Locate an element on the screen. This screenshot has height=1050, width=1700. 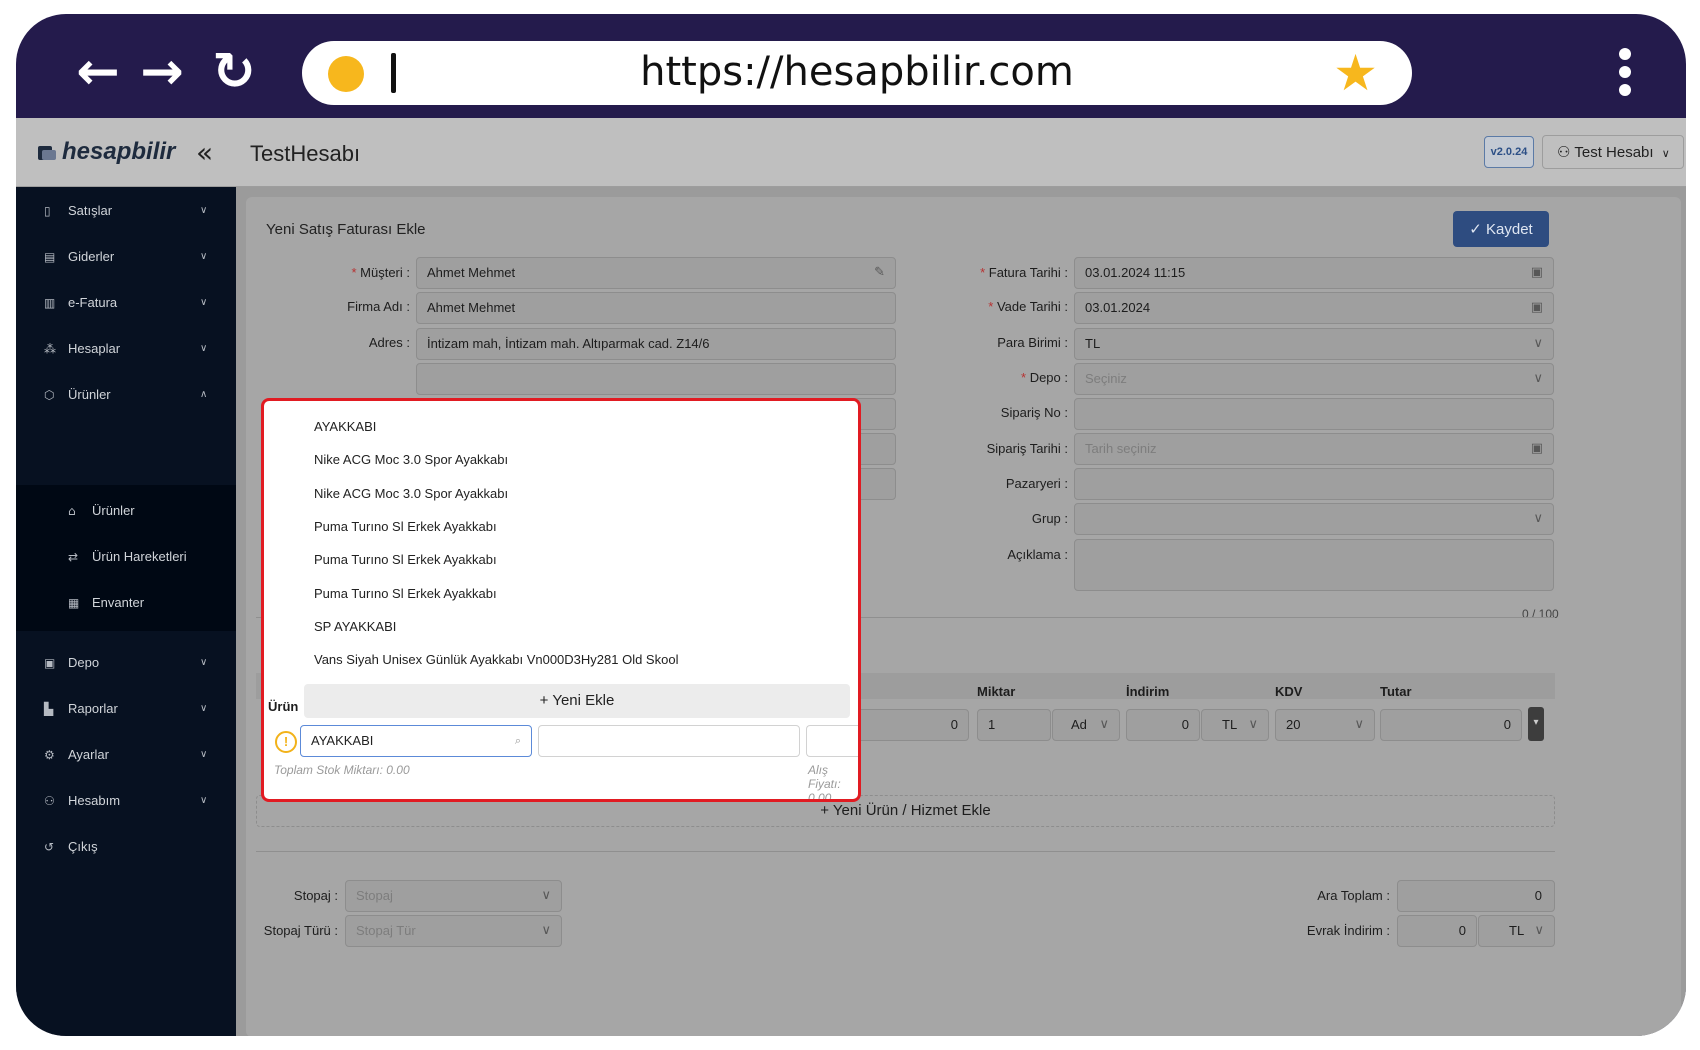
description-textarea is located at coordinates (1314, 565).